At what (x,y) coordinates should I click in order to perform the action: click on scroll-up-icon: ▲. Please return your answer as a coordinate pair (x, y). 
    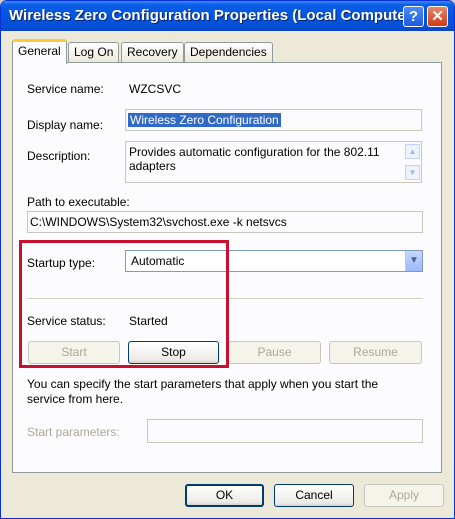
    Looking at the image, I should click on (412, 151).